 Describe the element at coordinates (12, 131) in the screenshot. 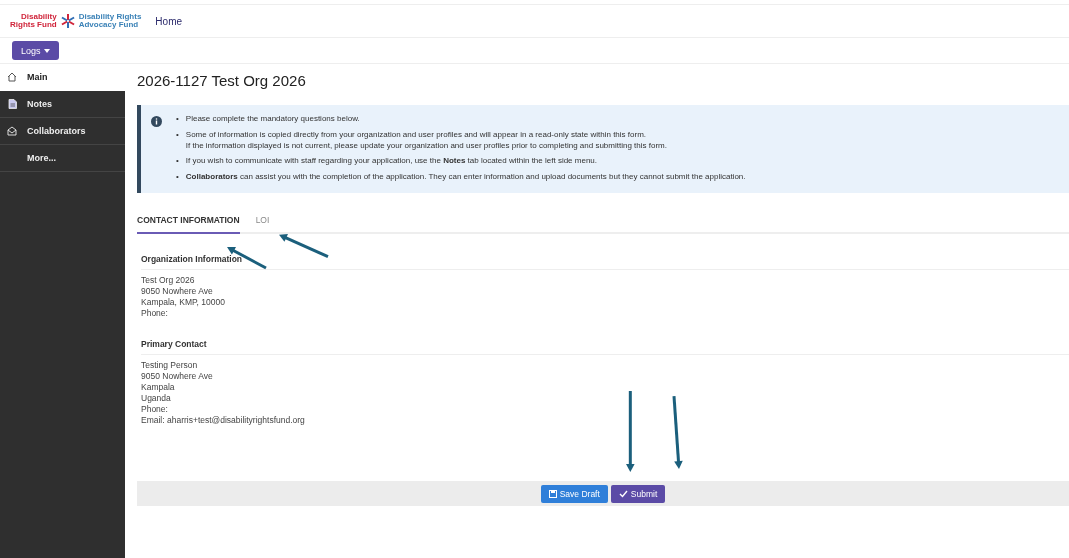

I see `inbox-icon` at that location.